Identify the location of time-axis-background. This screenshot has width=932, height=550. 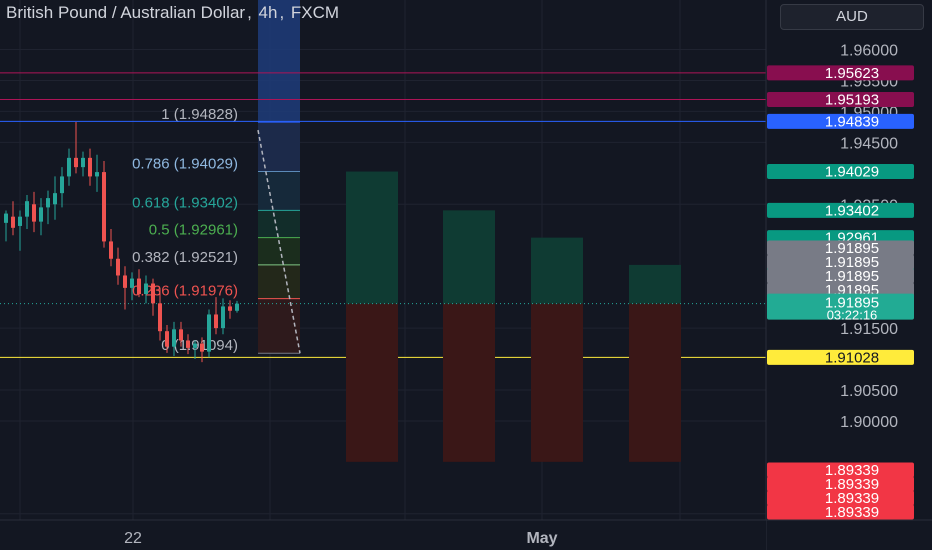
(383, 535).